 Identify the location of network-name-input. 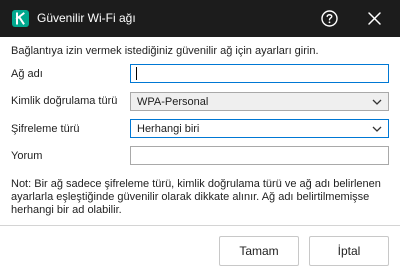
(259, 73).